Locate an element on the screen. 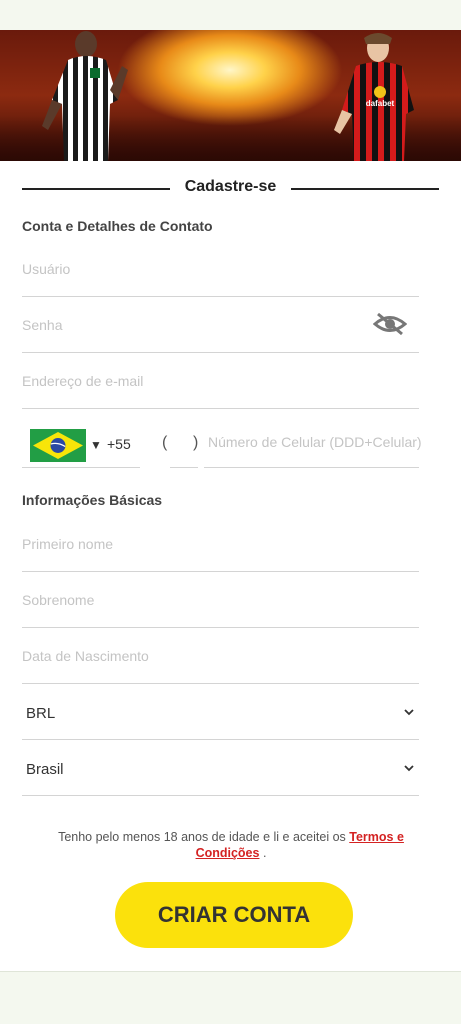 This screenshot has width=461, height=1024. promo-banner: dafabet is located at coordinates (230, 95).